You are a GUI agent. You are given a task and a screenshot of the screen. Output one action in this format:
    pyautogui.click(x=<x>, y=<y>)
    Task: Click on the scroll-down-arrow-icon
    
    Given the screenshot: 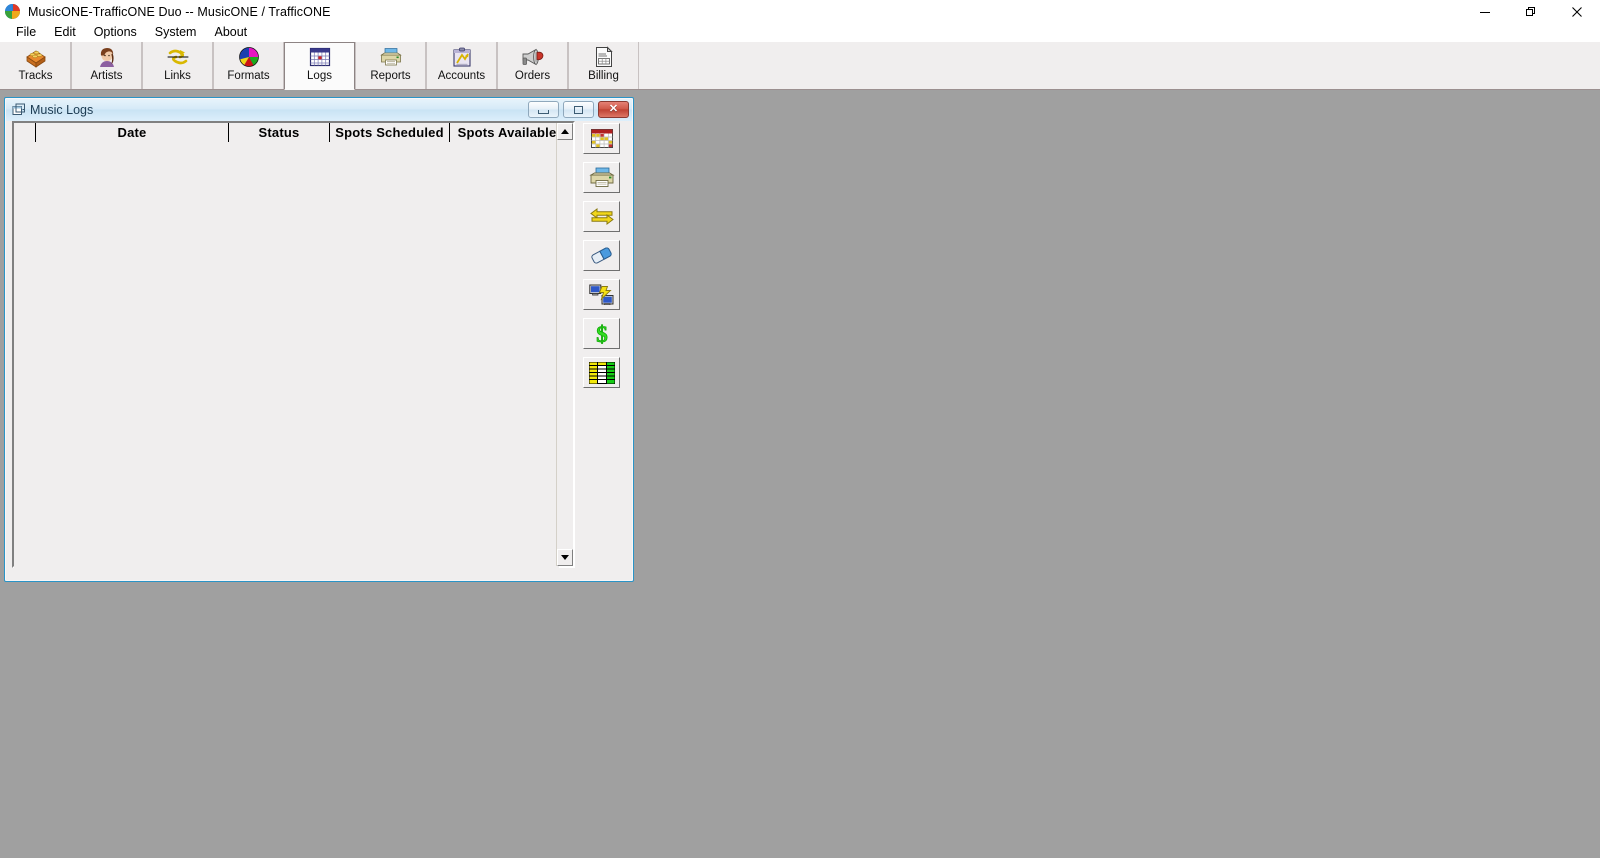 What is the action you would take?
    pyautogui.click(x=565, y=557)
    